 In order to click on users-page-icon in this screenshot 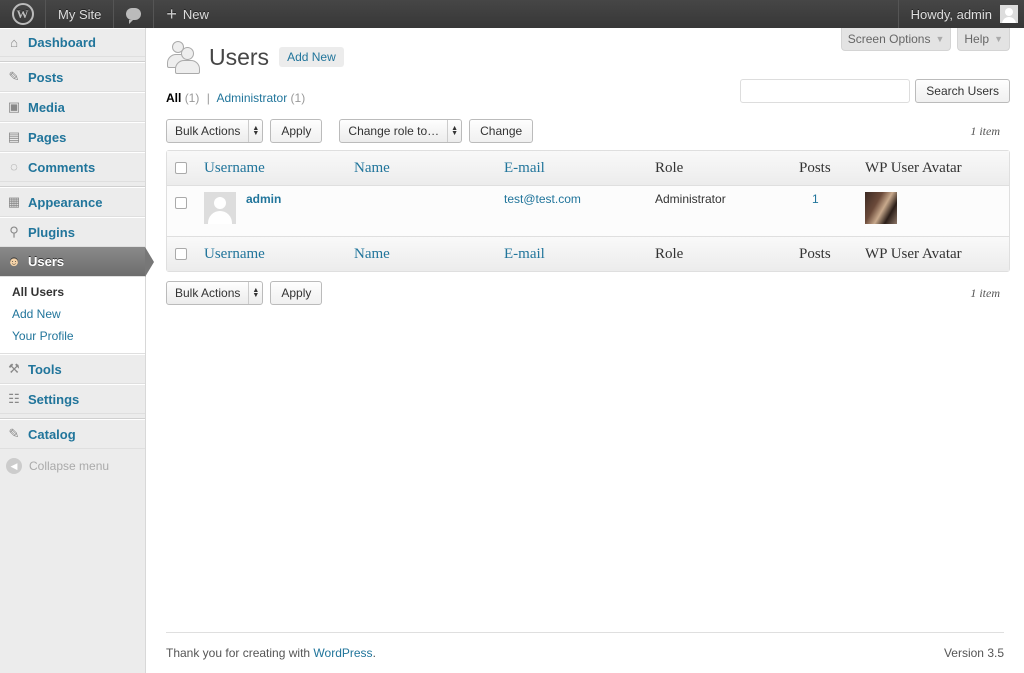, I will do `click(183, 57)`.